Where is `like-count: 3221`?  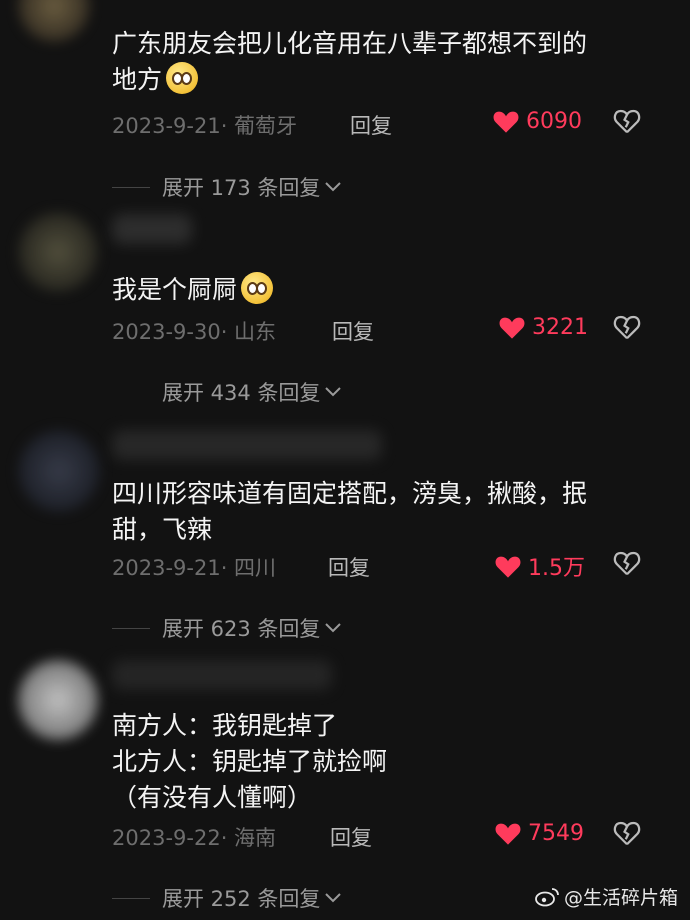 like-count: 3221 is located at coordinates (560, 327).